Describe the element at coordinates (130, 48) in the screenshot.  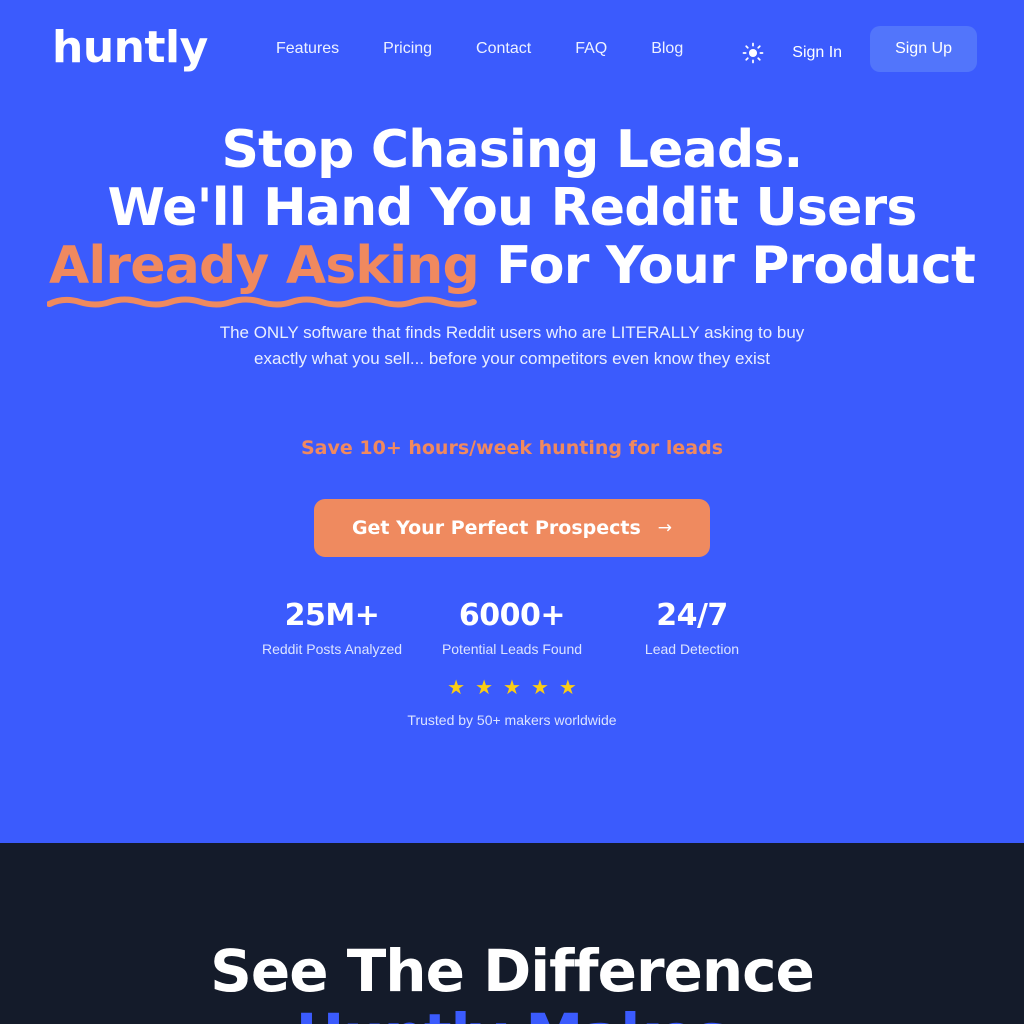
I see `brand-logo: huntly` at that location.